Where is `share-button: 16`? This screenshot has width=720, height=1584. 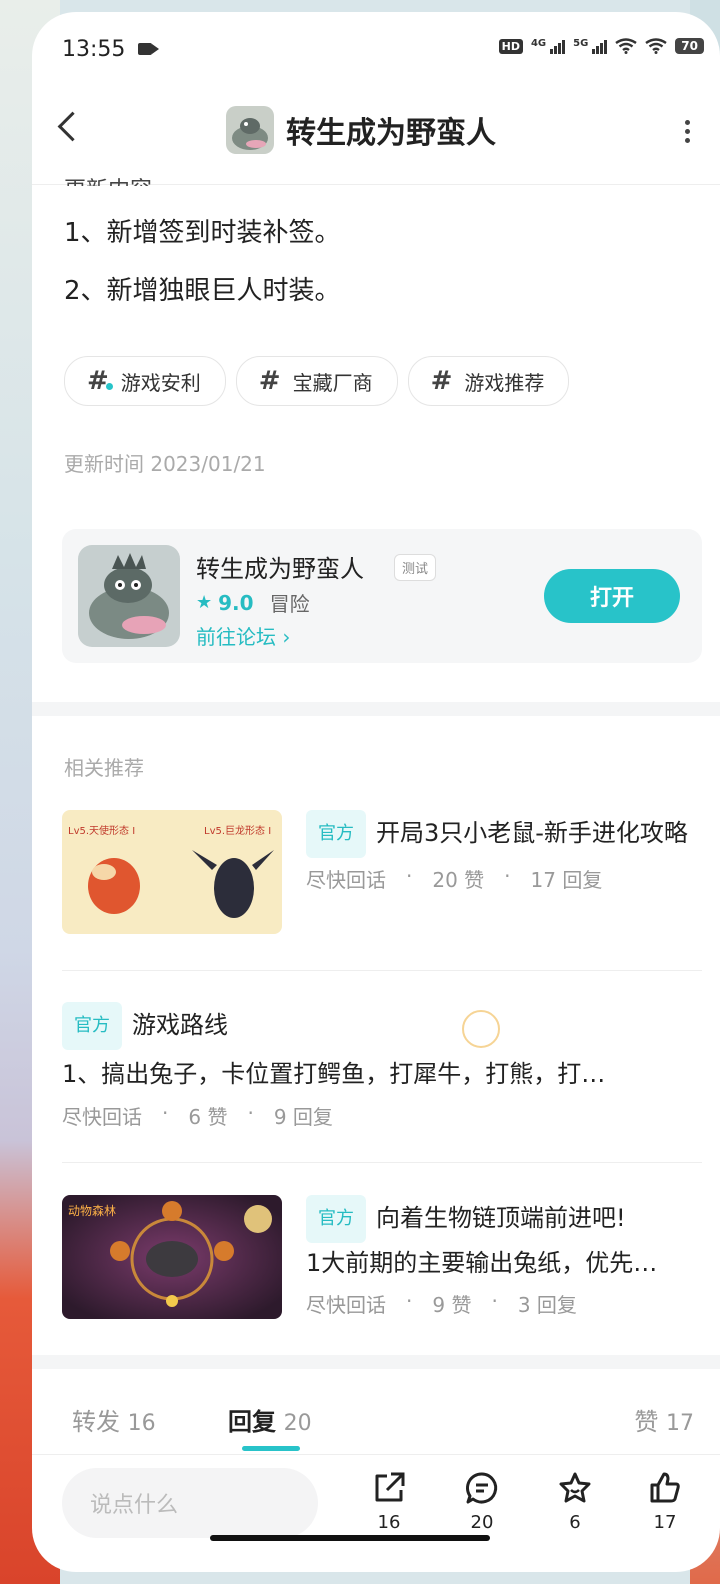
share-button: 16 is located at coordinates (389, 1501).